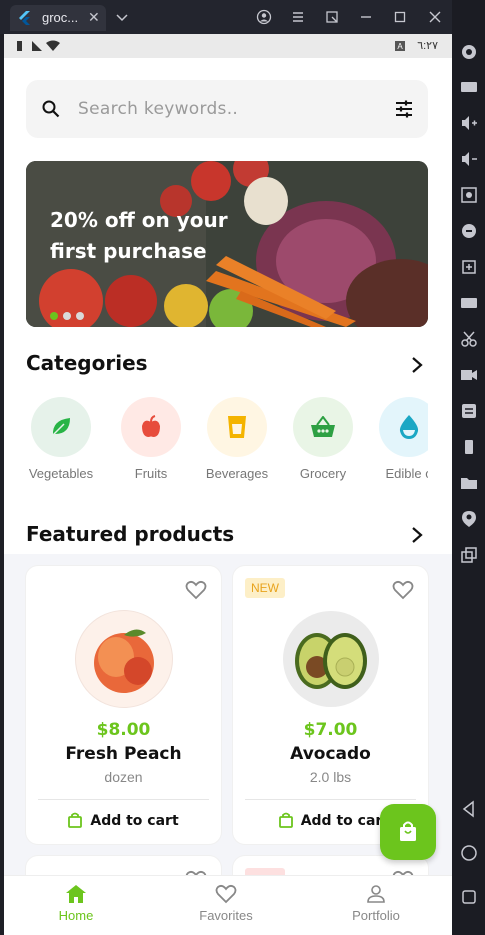 The width and height of the screenshot is (485, 935). I want to click on scissors-icon, so click(469, 339).